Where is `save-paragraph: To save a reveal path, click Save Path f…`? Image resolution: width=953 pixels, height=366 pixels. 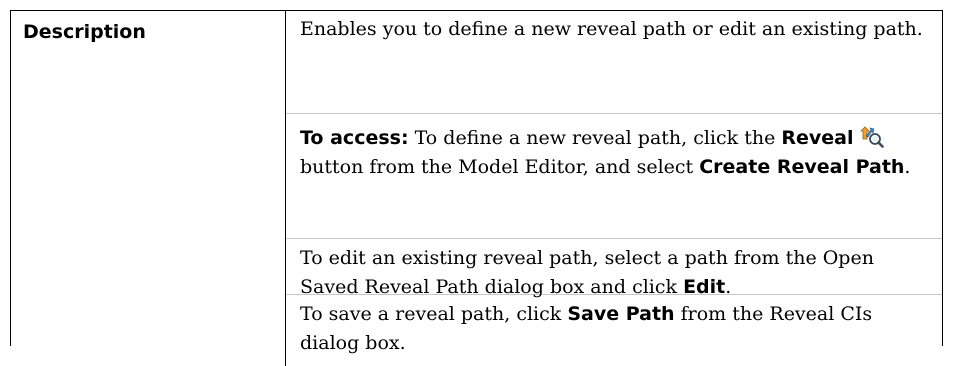
save-paragraph: To save a reveal path, click Save Path f… is located at coordinates (614, 330).